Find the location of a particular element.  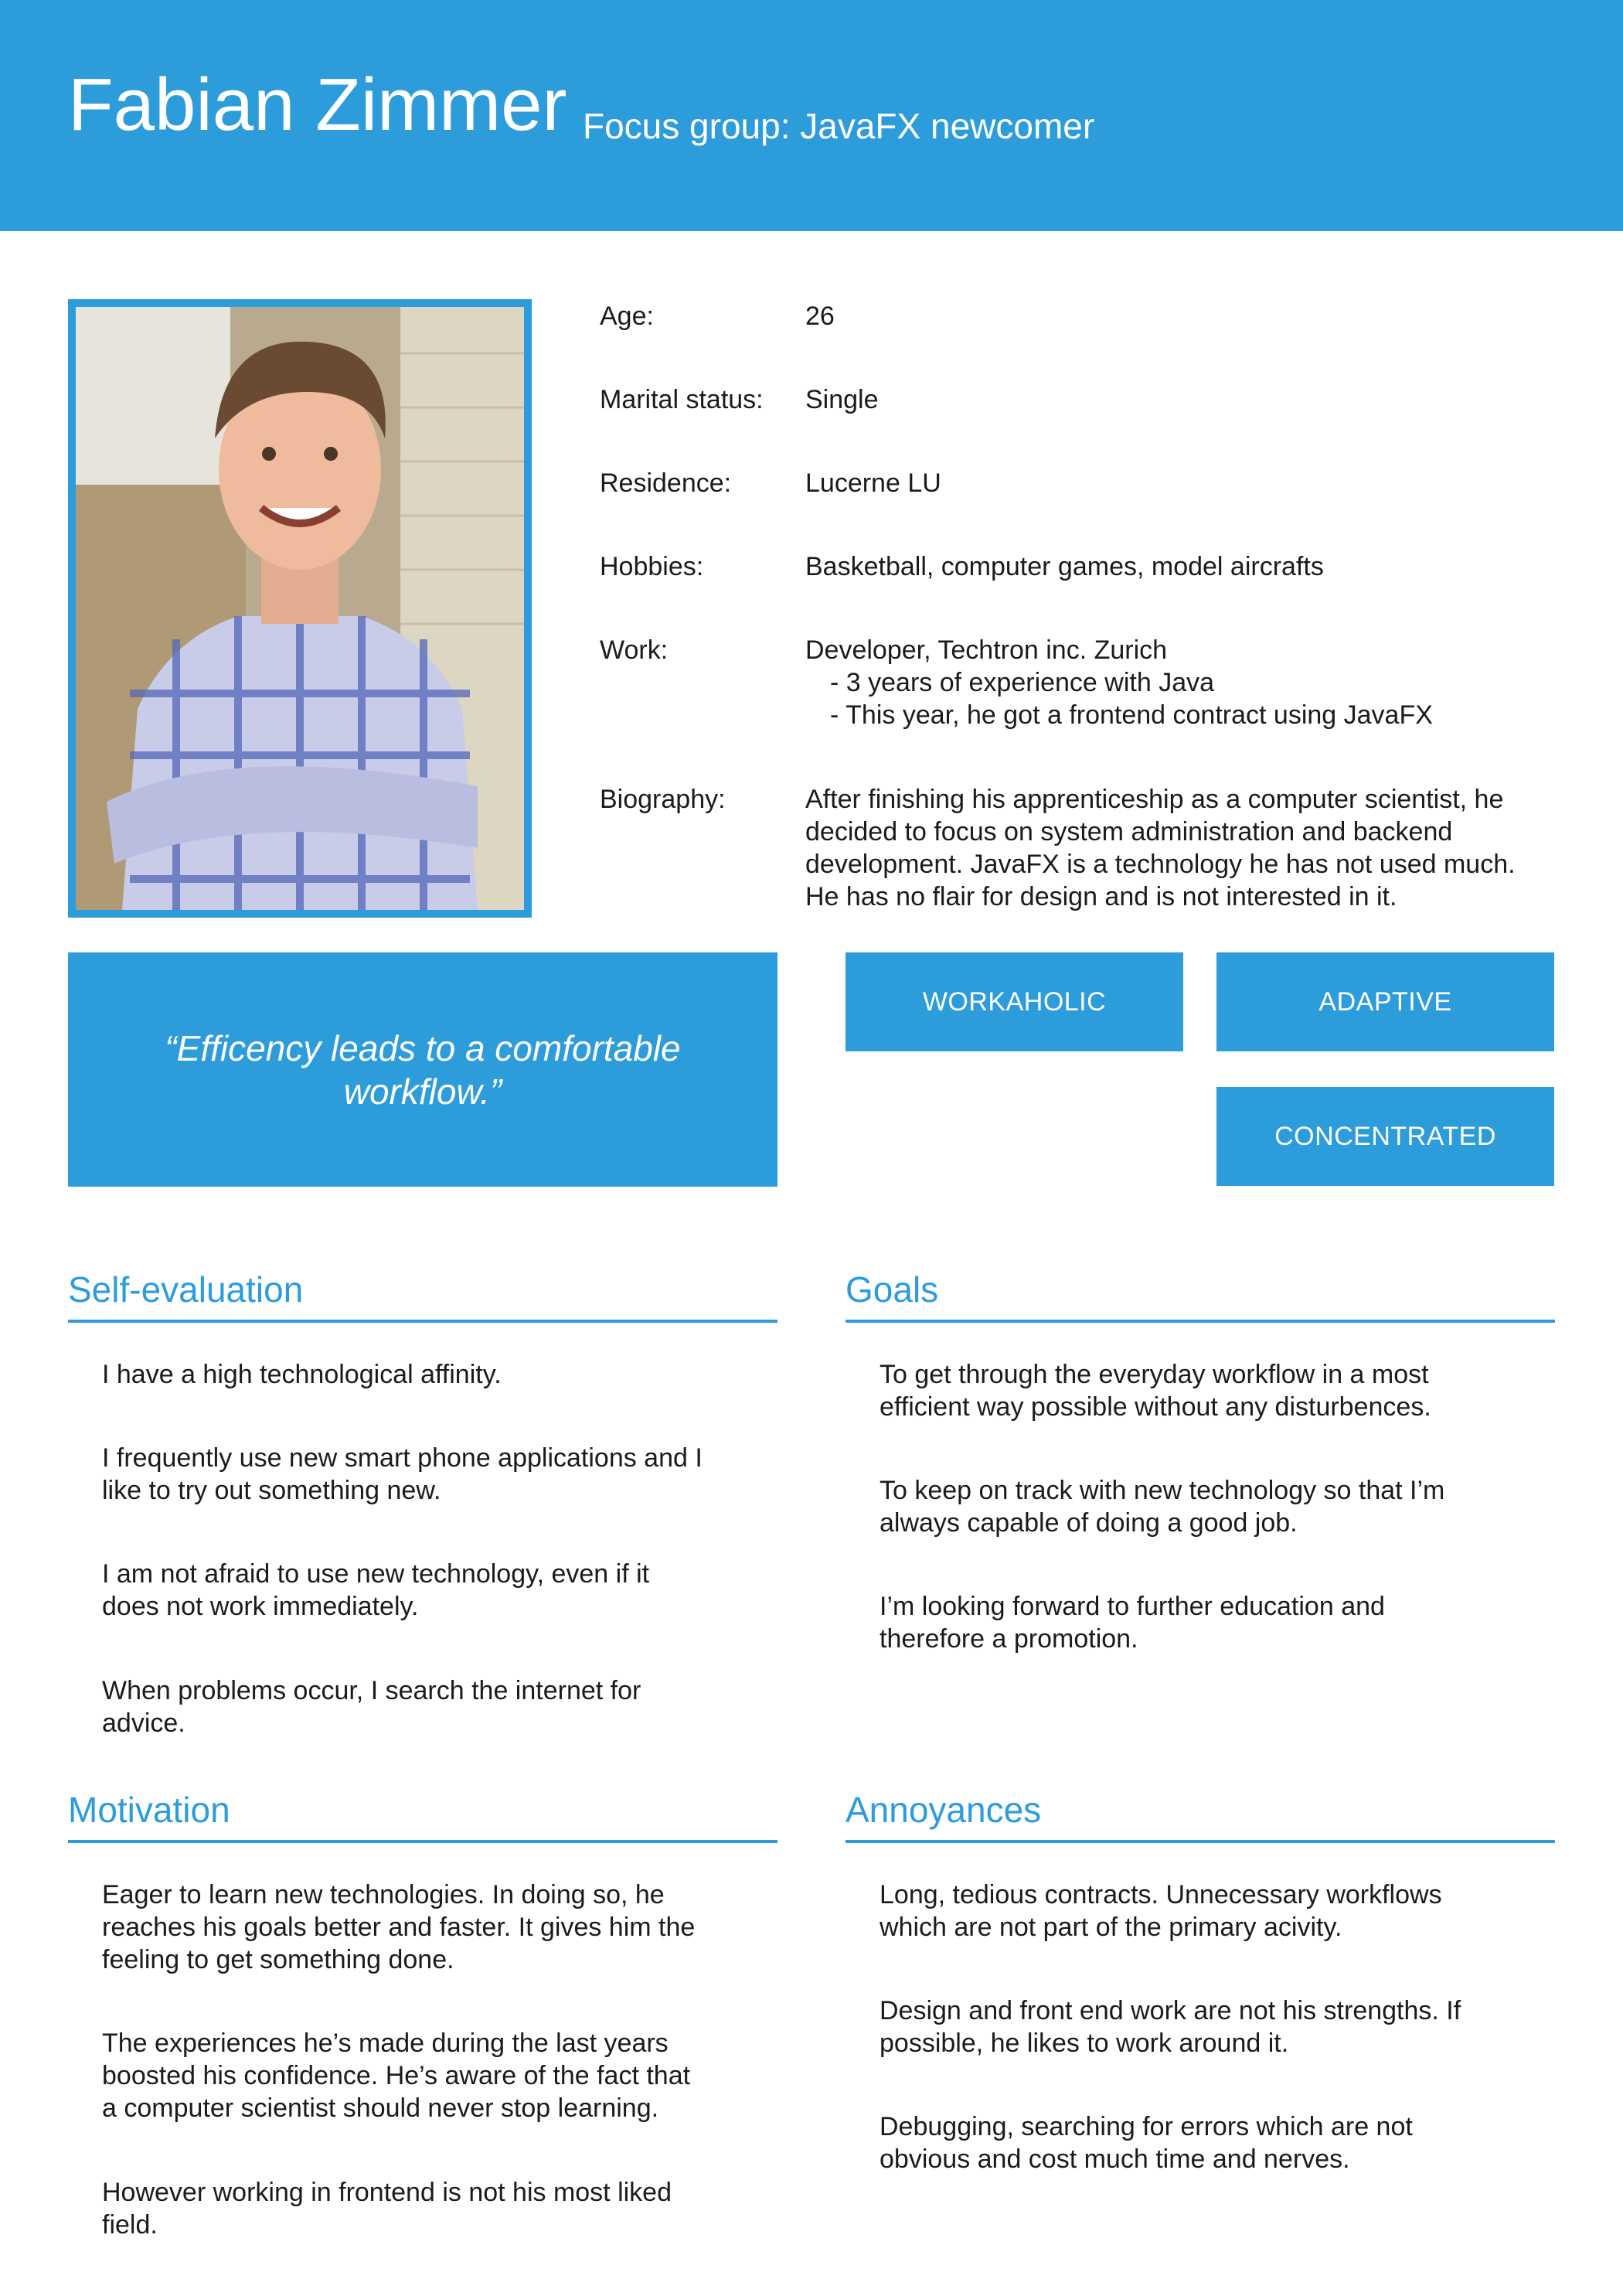

section-title-self-evaluation: Self-evaluation is located at coordinates (186, 1289).